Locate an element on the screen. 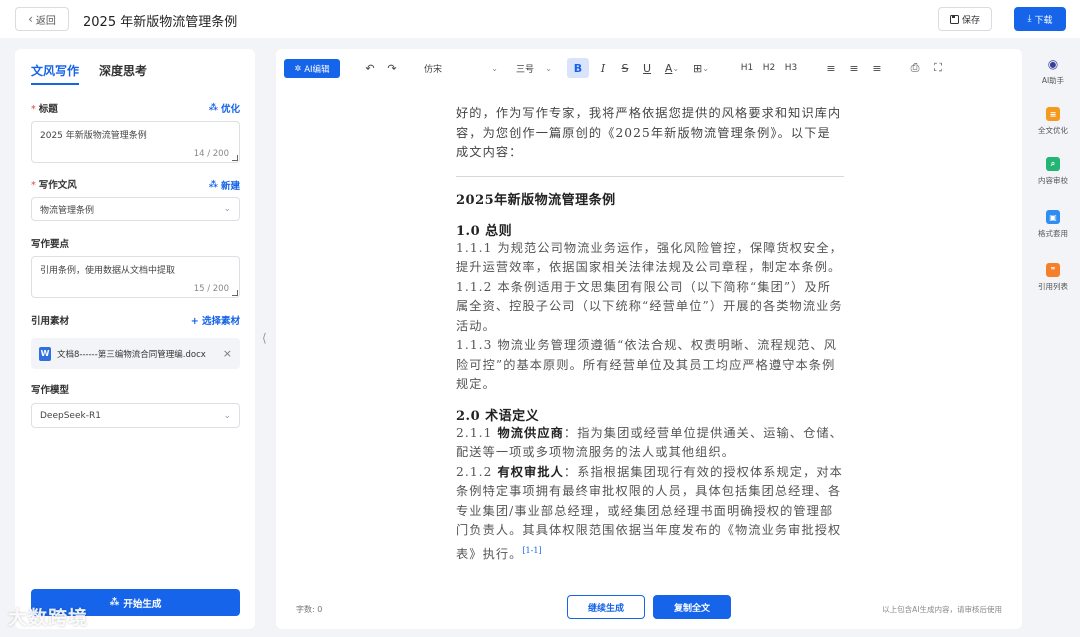  heading-3-button: H3 is located at coordinates (791, 68).